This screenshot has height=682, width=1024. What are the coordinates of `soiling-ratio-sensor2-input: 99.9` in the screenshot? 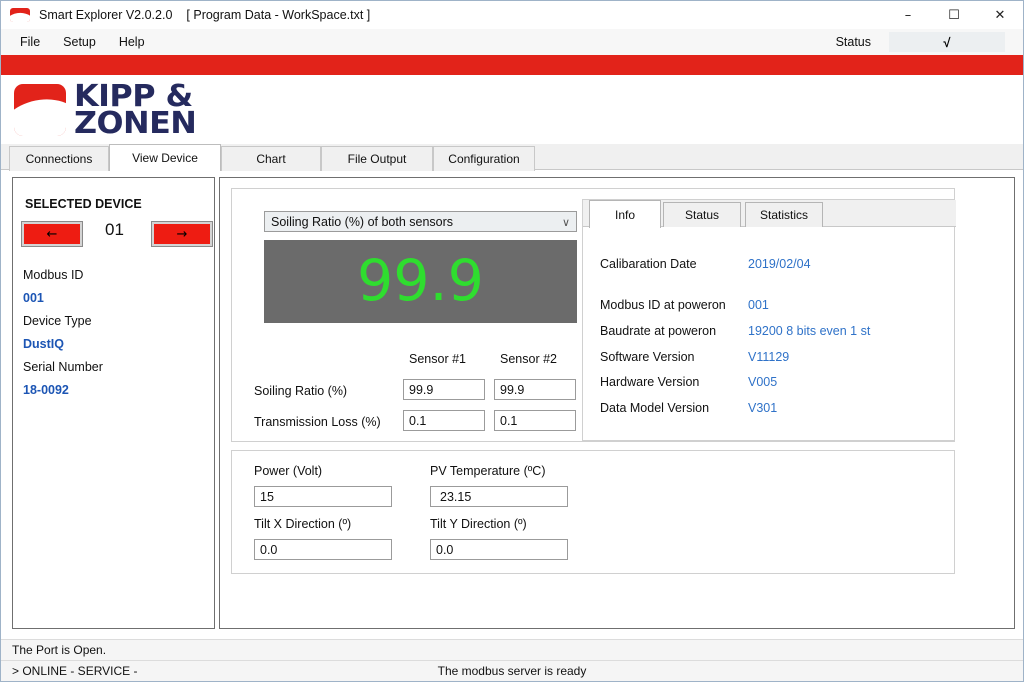 It's located at (535, 389).